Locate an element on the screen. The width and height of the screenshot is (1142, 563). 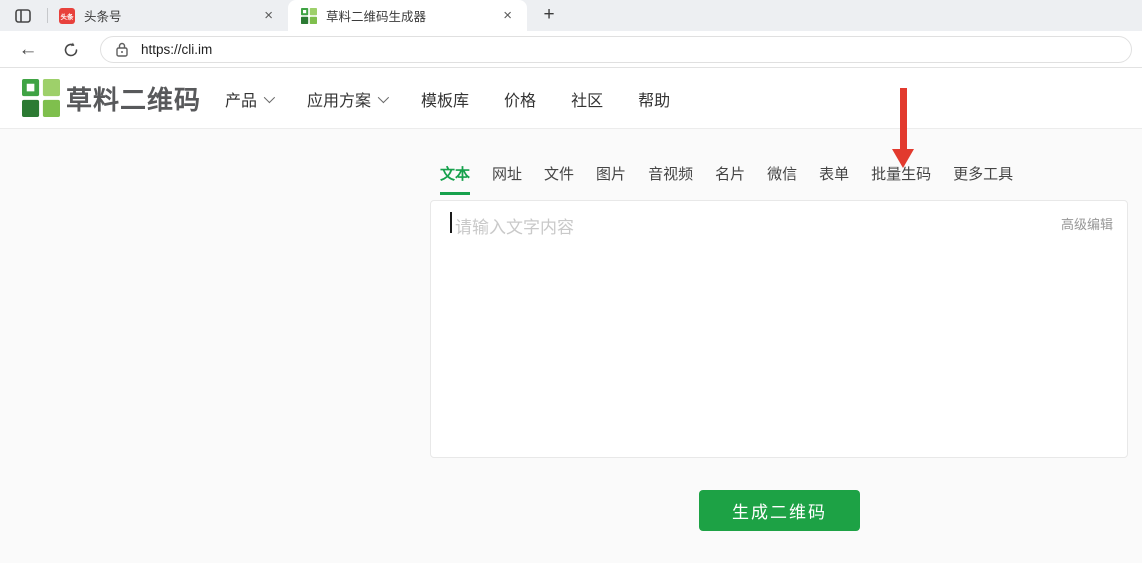
nav-item-community: 社区 is located at coordinates (587, 99).